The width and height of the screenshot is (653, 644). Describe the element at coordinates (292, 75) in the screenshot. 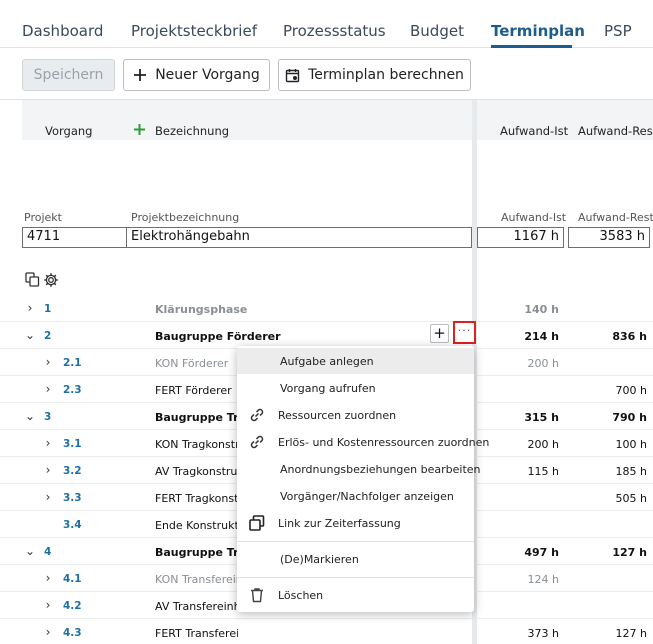

I see `calendar-icon` at that location.